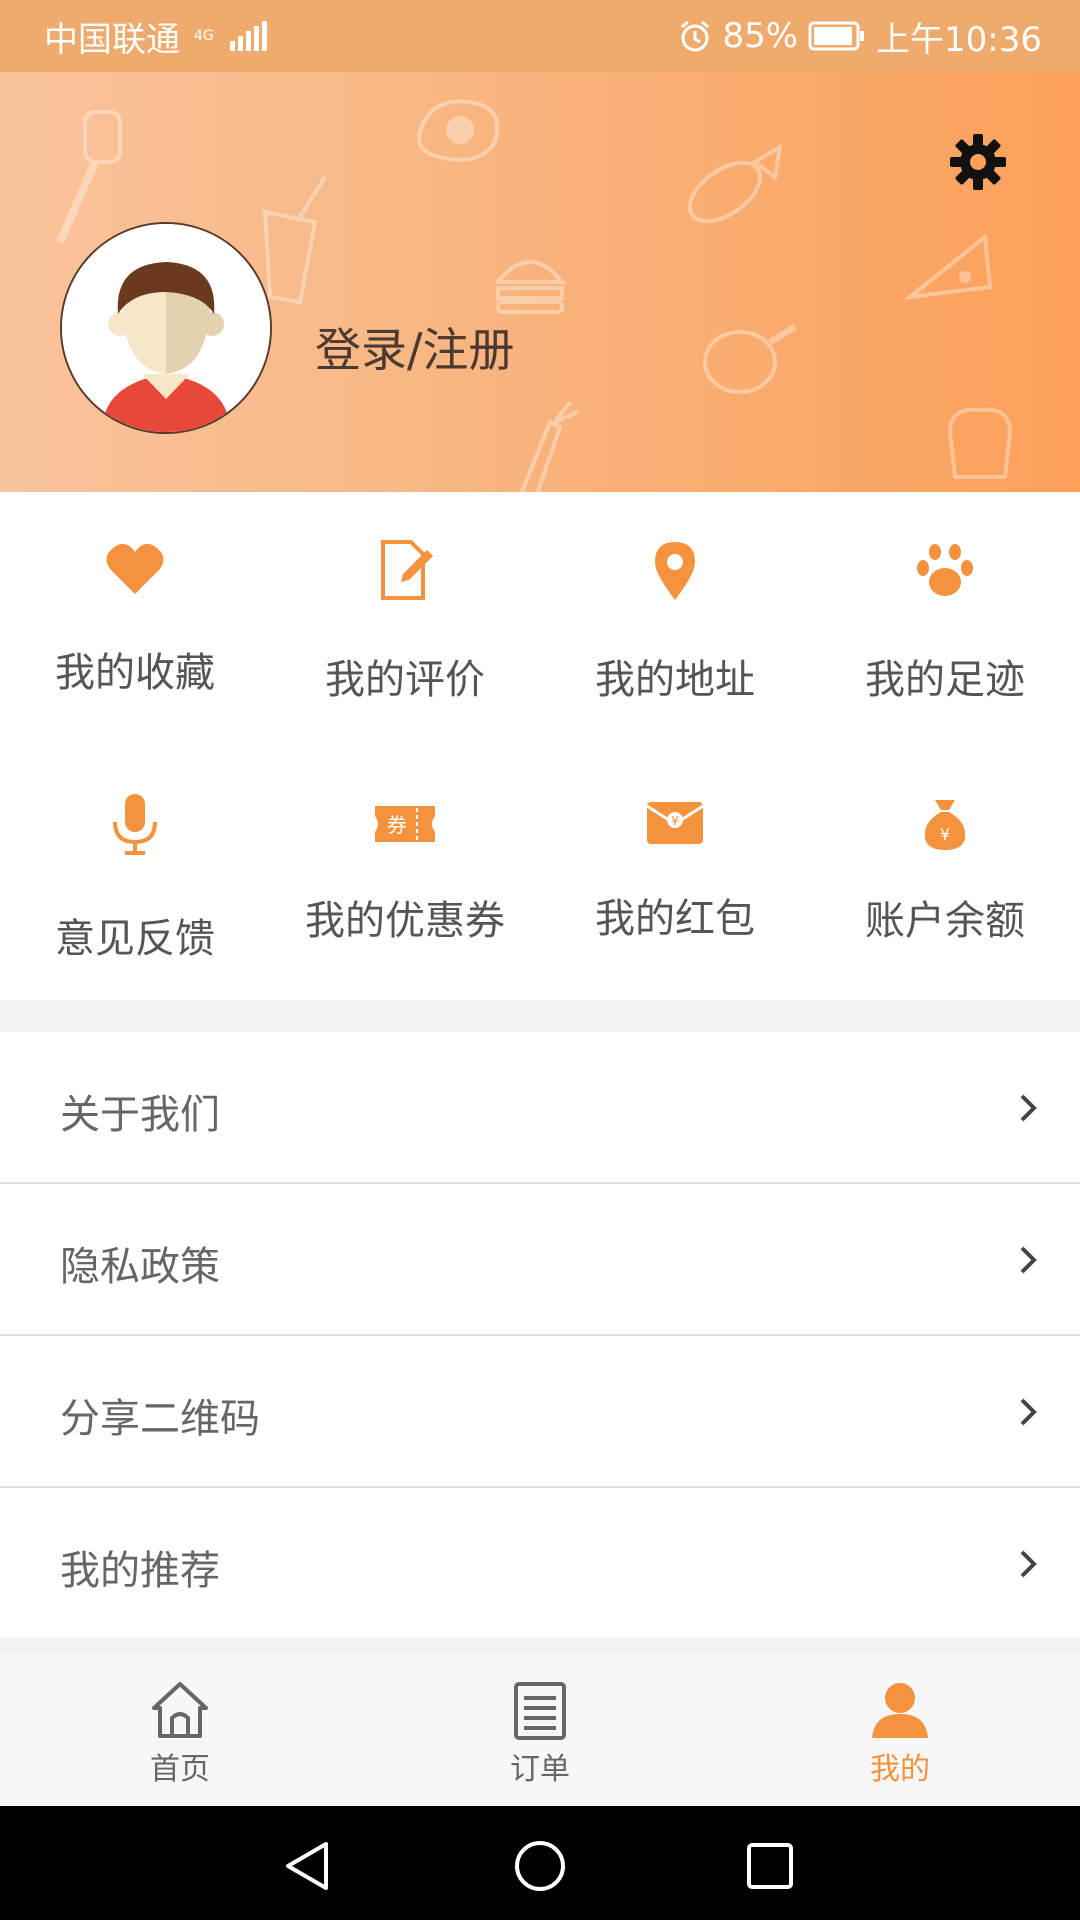  I want to click on signal-icon, so click(248, 36).